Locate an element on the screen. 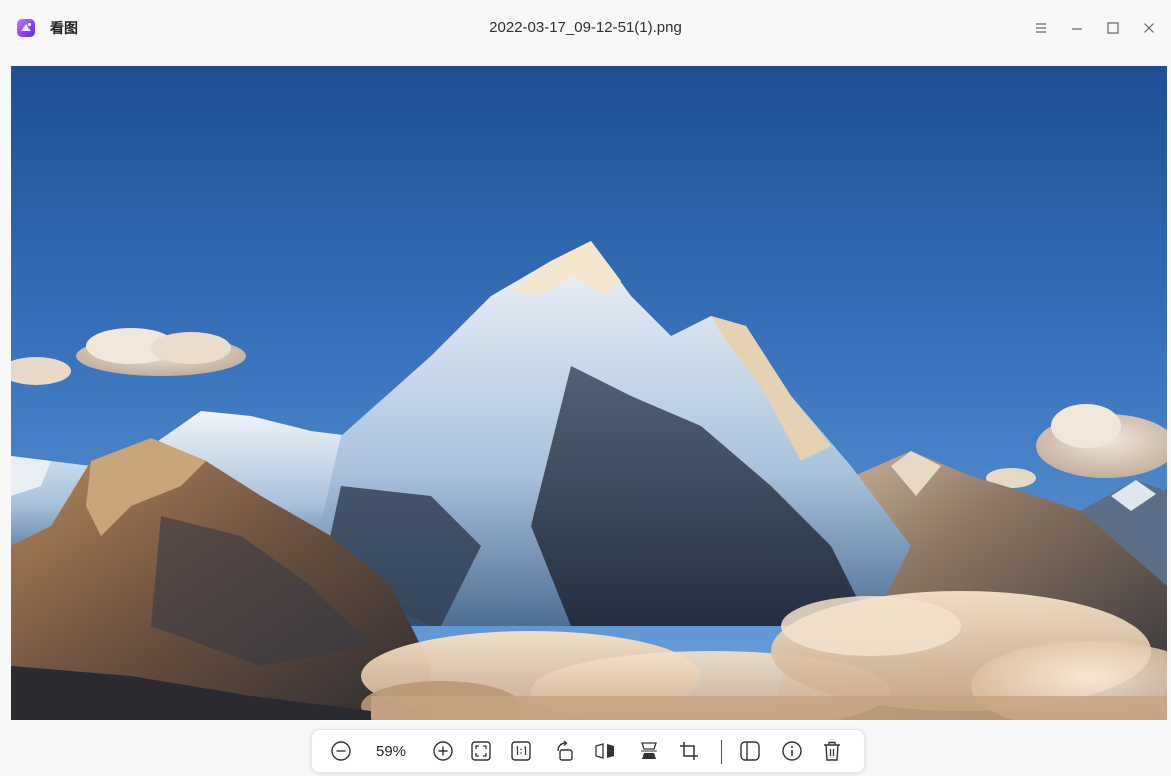  info-button is located at coordinates (792, 751).